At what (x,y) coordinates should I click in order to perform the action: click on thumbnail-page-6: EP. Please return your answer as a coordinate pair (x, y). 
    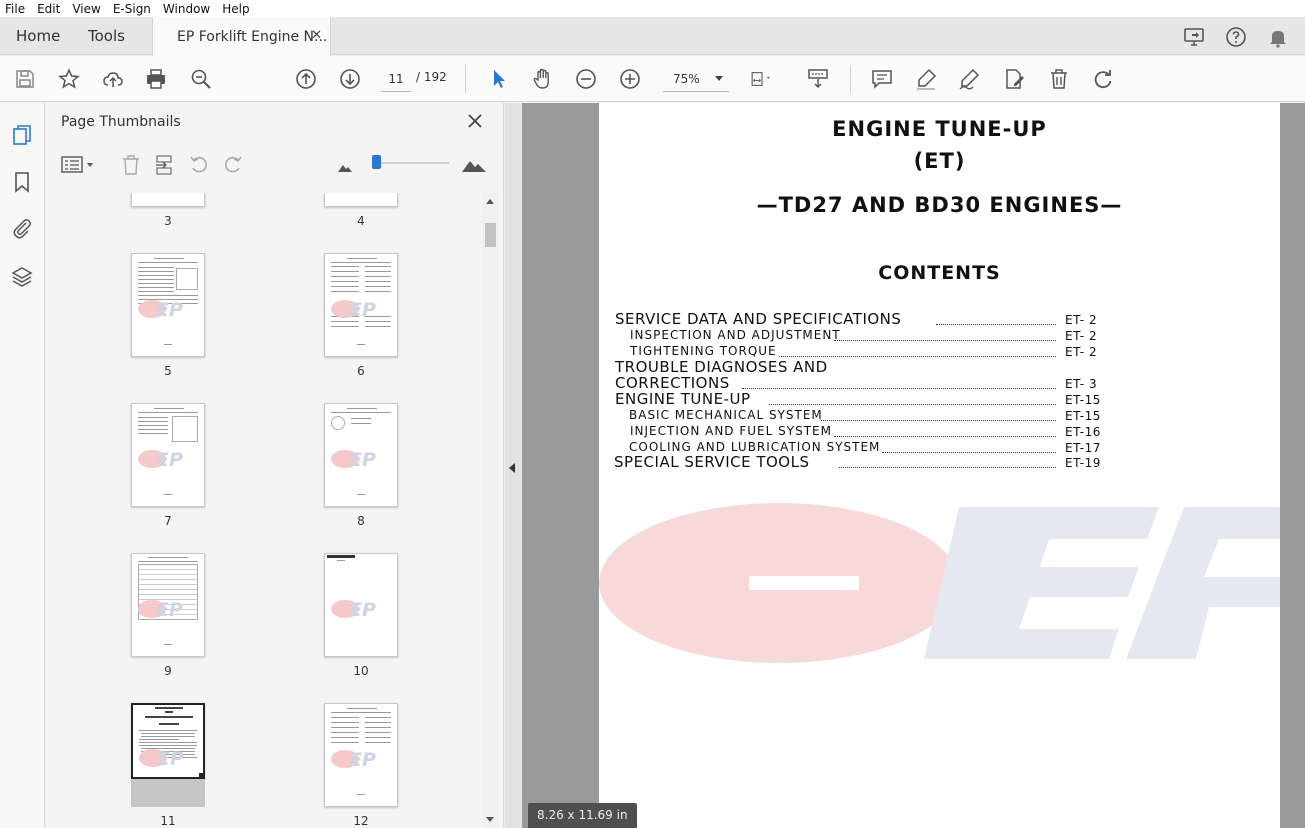
    Looking at the image, I should click on (361, 305).